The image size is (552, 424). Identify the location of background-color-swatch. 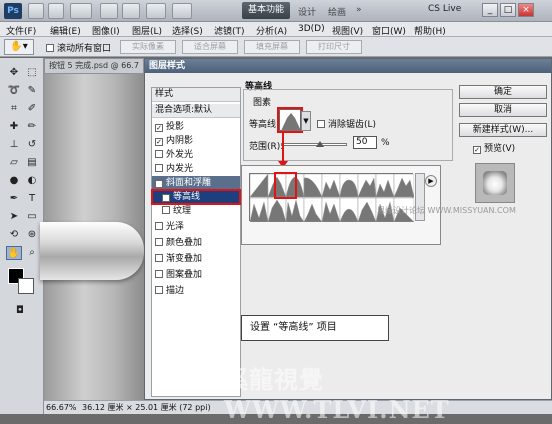
(26, 286).